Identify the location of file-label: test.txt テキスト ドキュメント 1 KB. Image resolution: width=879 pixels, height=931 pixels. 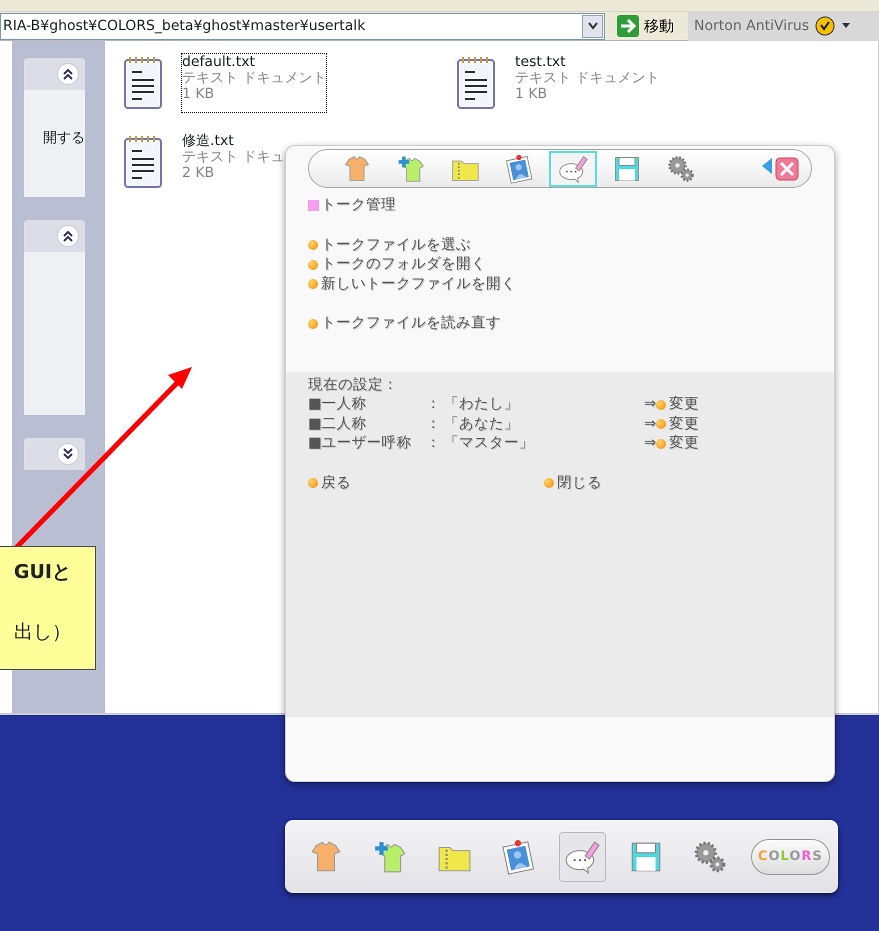
(587, 83).